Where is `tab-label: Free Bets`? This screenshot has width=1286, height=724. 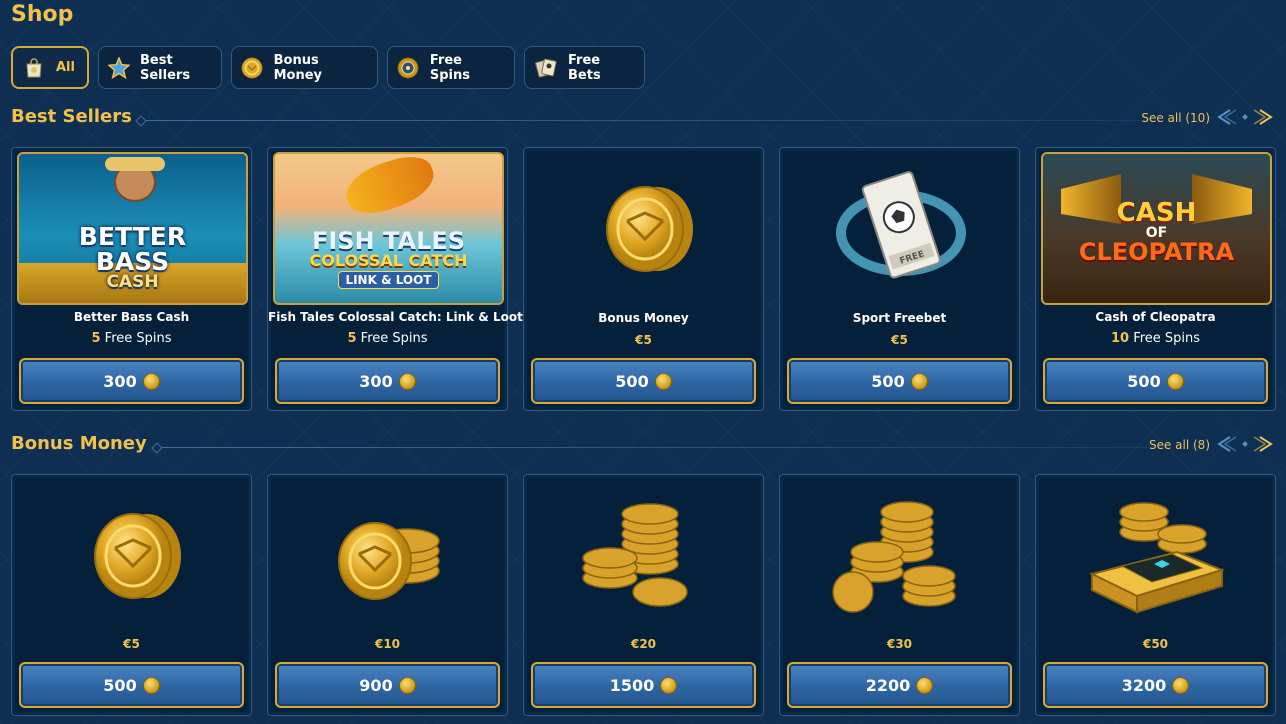
tab-label: Free Bets is located at coordinates (584, 67).